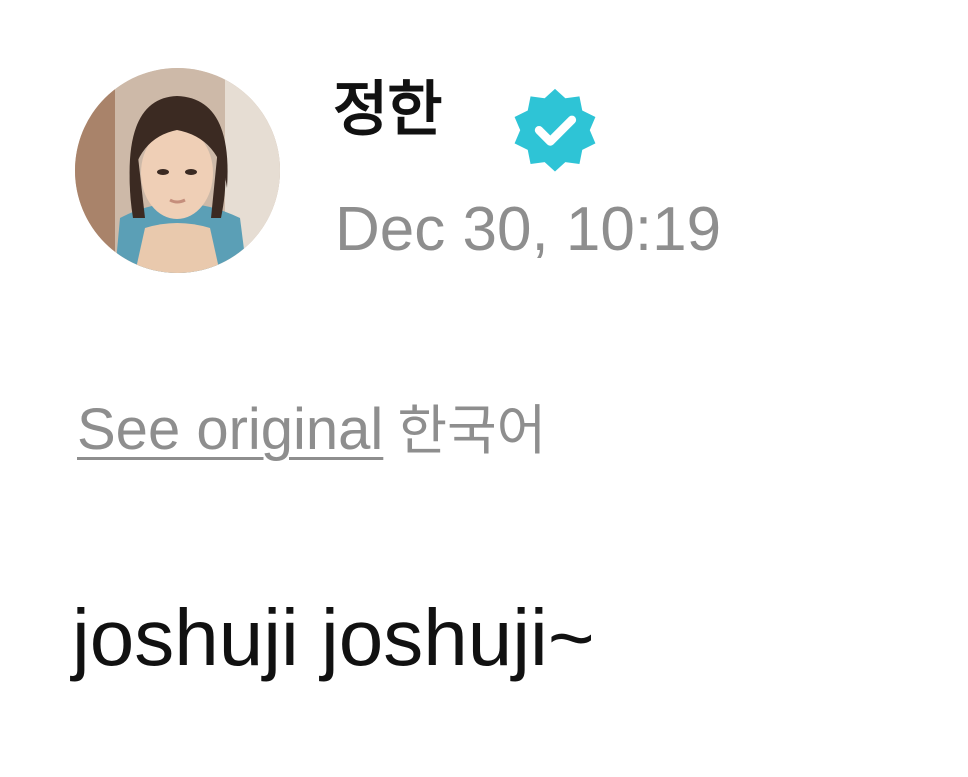 The image size is (968, 777). I want to click on post-timestamp: Dec 30, 10:19, so click(528, 229).